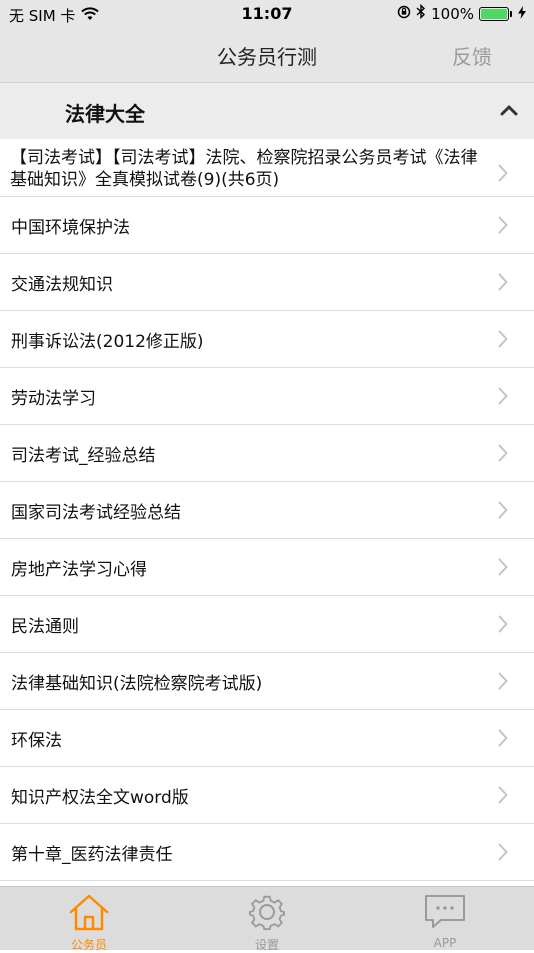 This screenshot has height=953, width=534. I want to click on home-icon, so click(89, 914).